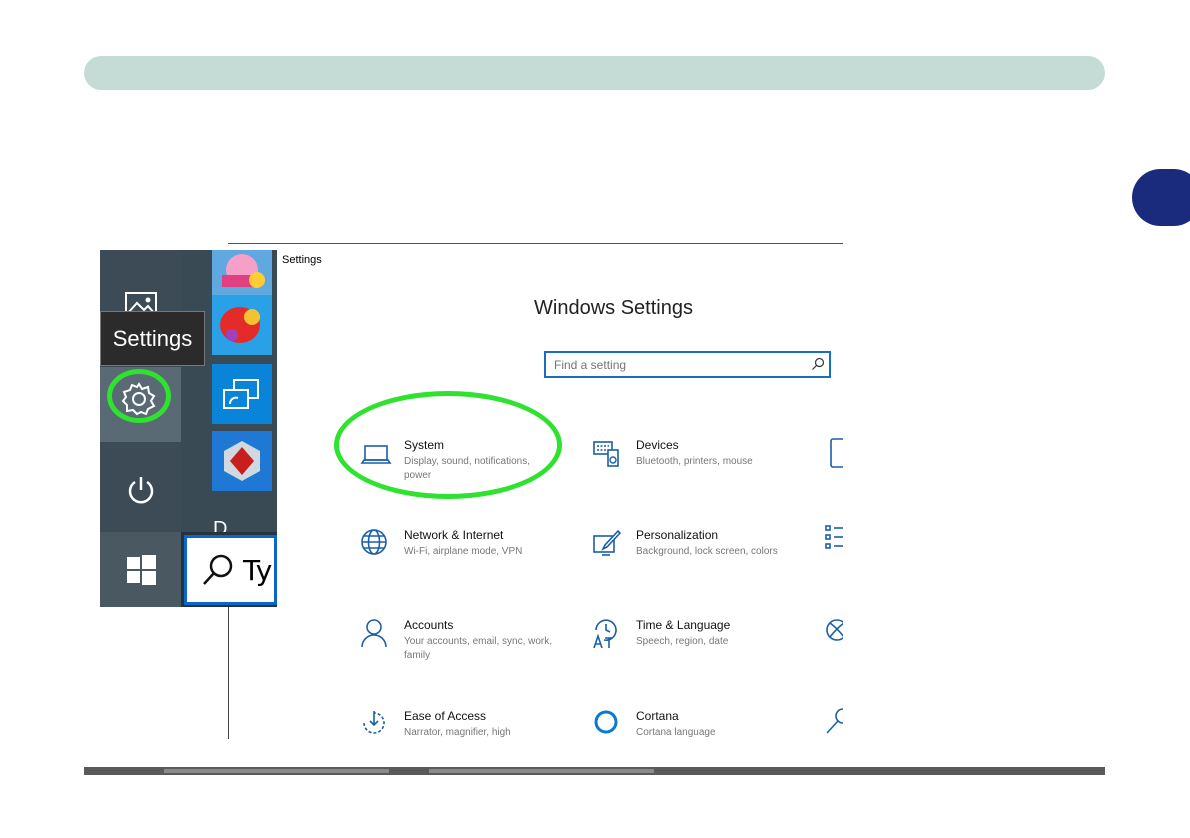  What do you see at coordinates (374, 542) in the screenshot?
I see `globe-icon` at bounding box center [374, 542].